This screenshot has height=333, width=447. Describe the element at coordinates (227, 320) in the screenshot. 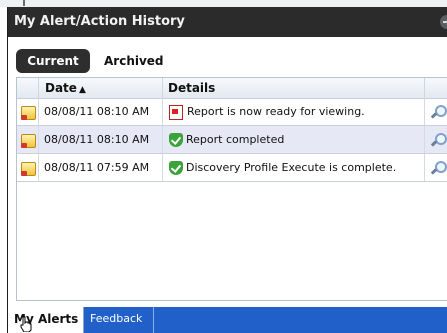

I see `bottom-tab-bar: My Alerts Feedback` at that location.